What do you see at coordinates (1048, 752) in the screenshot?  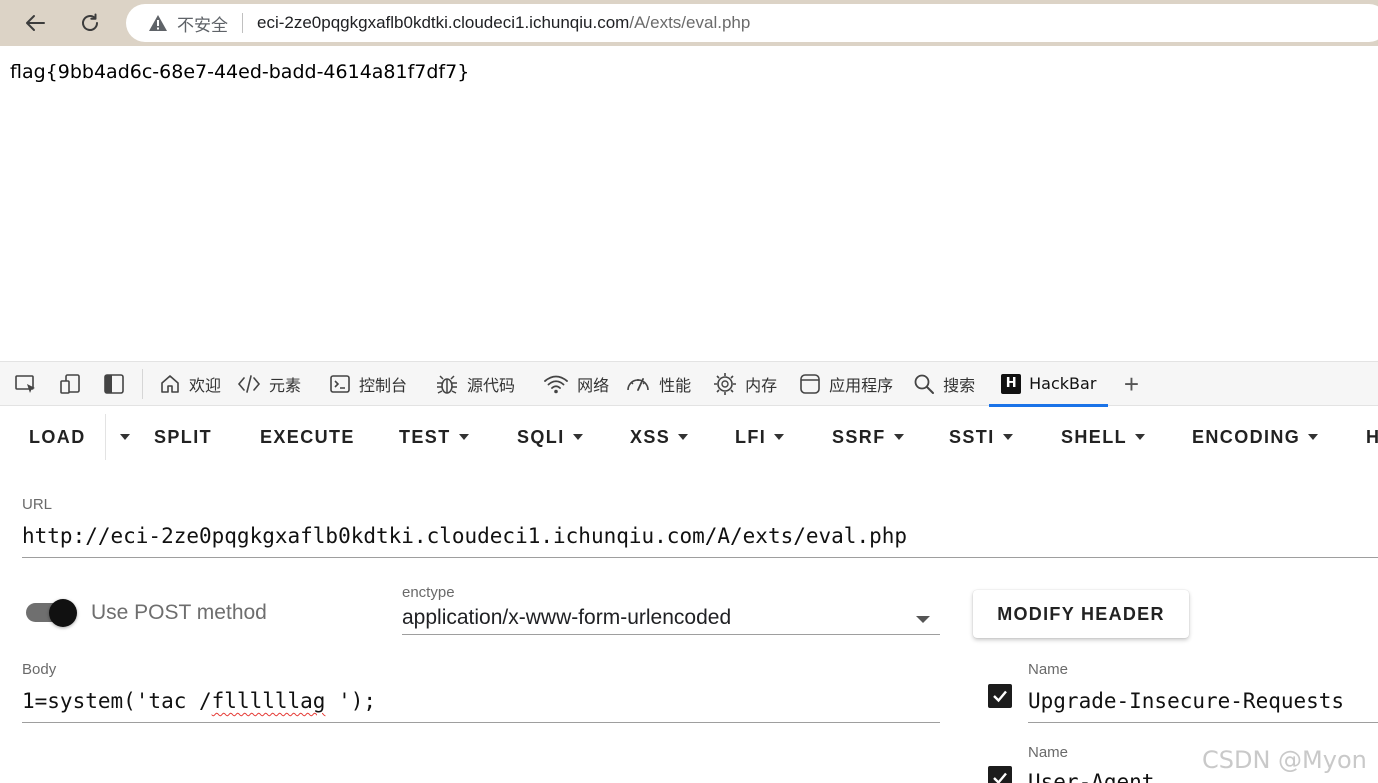 I see `header-name-label: Name` at bounding box center [1048, 752].